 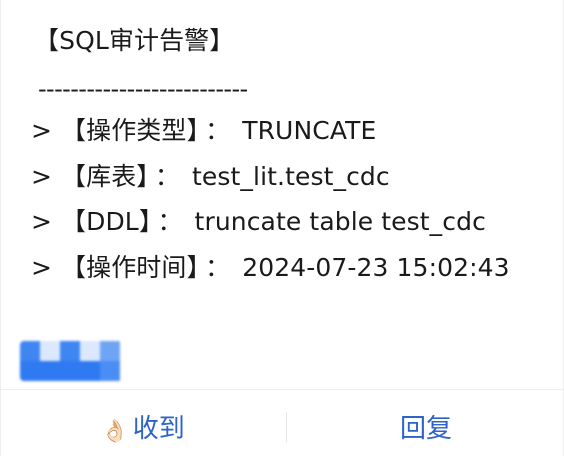 I want to click on row-value: test_lit.test_cdc, so click(x=291, y=176).